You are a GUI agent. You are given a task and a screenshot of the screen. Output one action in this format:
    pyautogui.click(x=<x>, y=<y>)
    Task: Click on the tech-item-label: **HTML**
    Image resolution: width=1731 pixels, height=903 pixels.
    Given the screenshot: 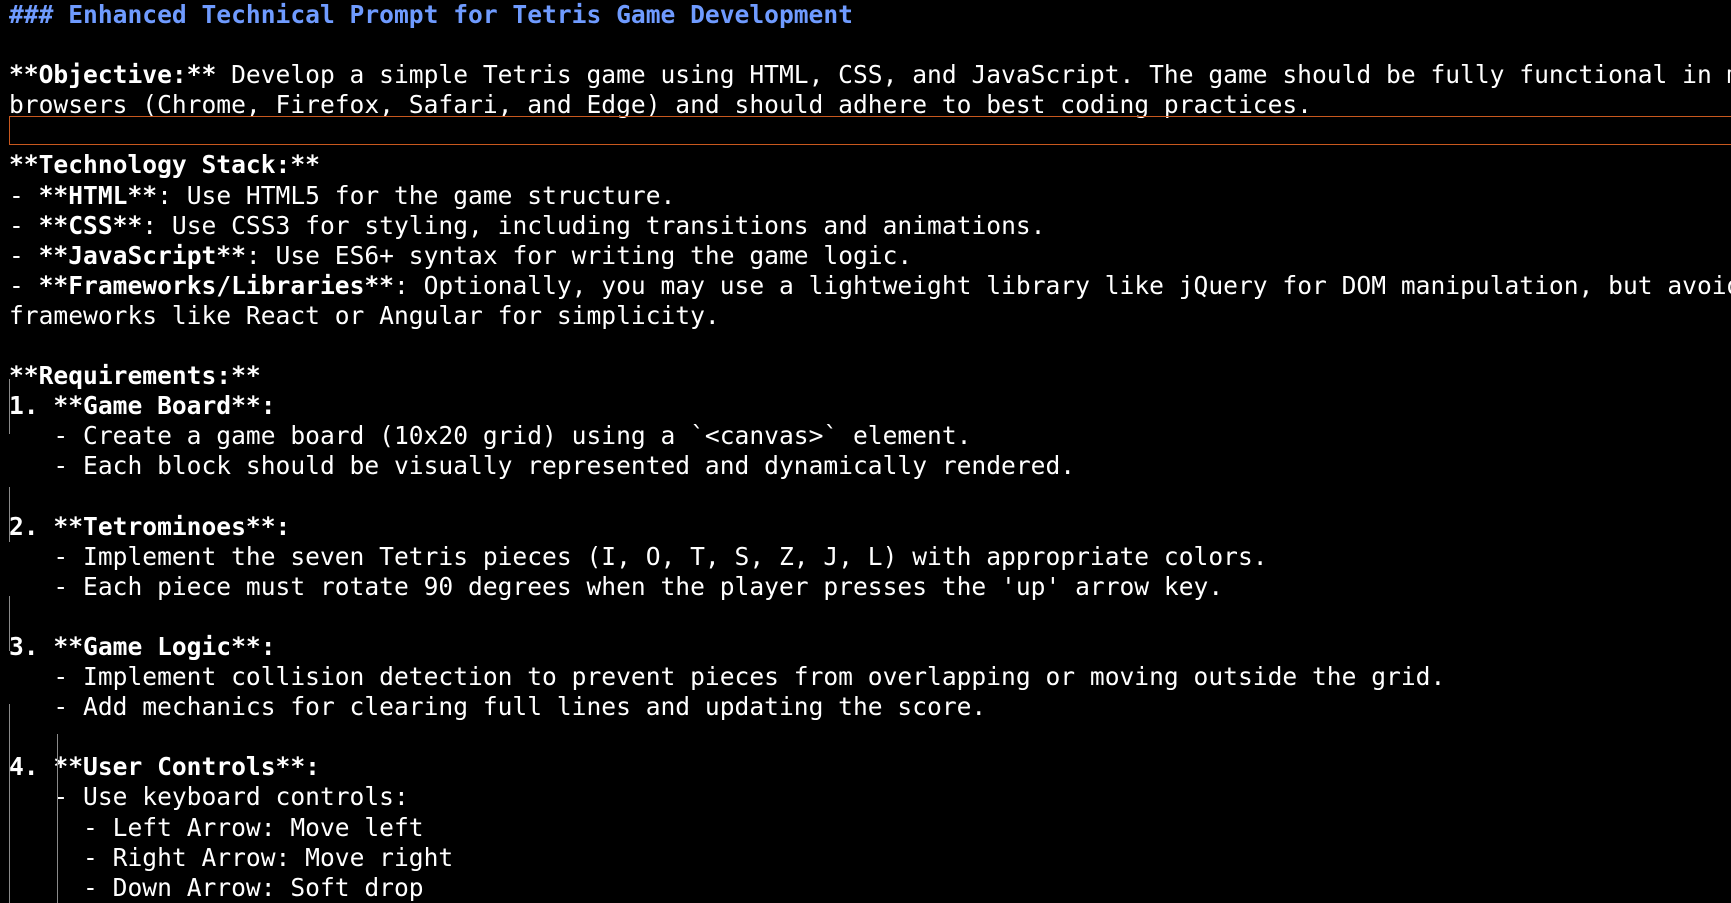 What is the action you would take?
    pyautogui.click(x=98, y=195)
    